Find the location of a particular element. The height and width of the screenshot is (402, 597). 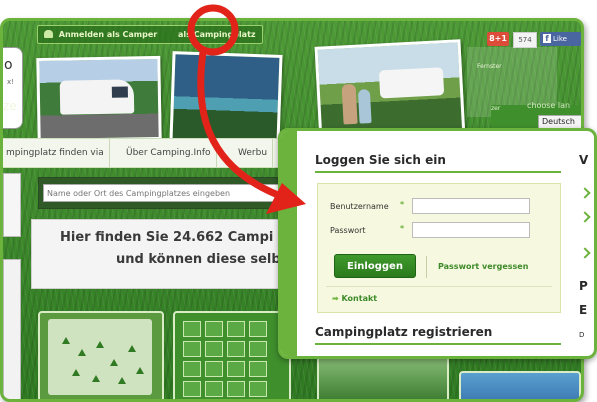

contact-link-label: Kontakt is located at coordinates (359, 298).